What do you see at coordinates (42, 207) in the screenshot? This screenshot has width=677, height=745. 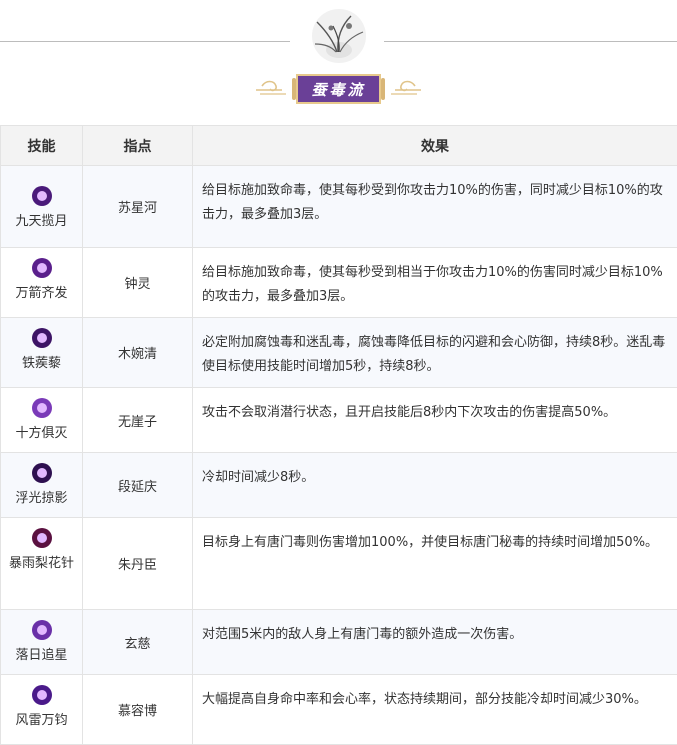 I see `skill-cell: 九天揽月` at bounding box center [42, 207].